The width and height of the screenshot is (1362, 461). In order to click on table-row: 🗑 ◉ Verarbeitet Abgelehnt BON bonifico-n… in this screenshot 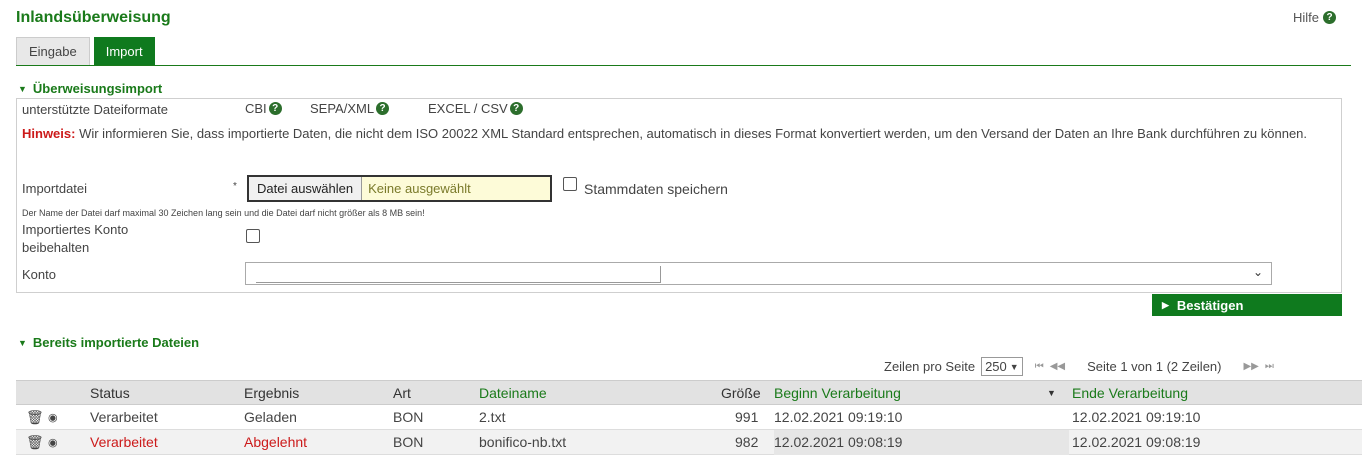, I will do `click(689, 442)`.